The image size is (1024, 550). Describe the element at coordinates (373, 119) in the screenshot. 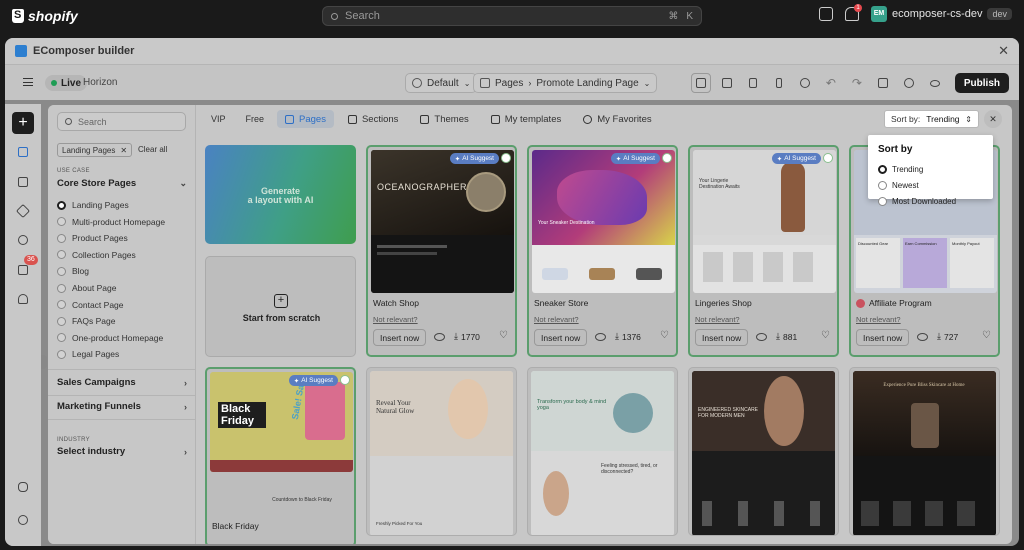

I see `tab-sections: Sections` at that location.